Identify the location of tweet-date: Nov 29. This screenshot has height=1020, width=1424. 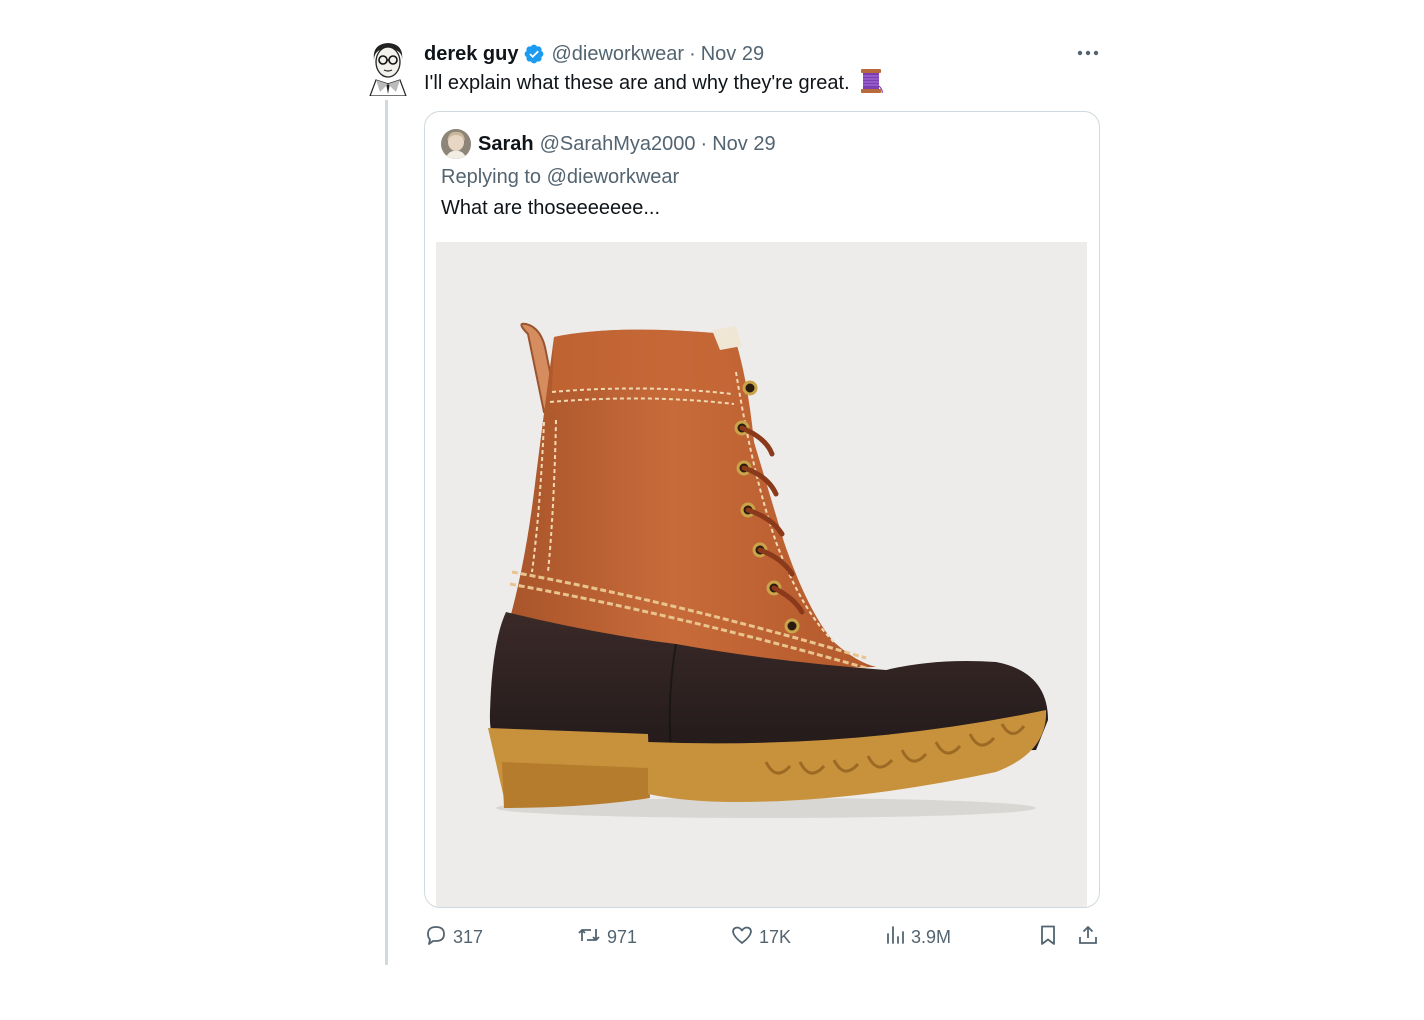
(732, 54).